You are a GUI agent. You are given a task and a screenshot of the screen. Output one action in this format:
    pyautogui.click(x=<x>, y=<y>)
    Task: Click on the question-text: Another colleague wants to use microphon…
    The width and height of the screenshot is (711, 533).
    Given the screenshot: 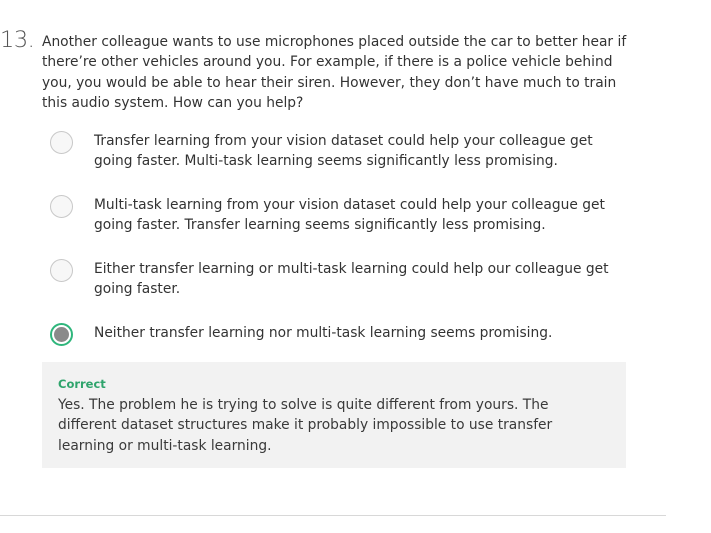 What is the action you would take?
    pyautogui.click(x=334, y=72)
    